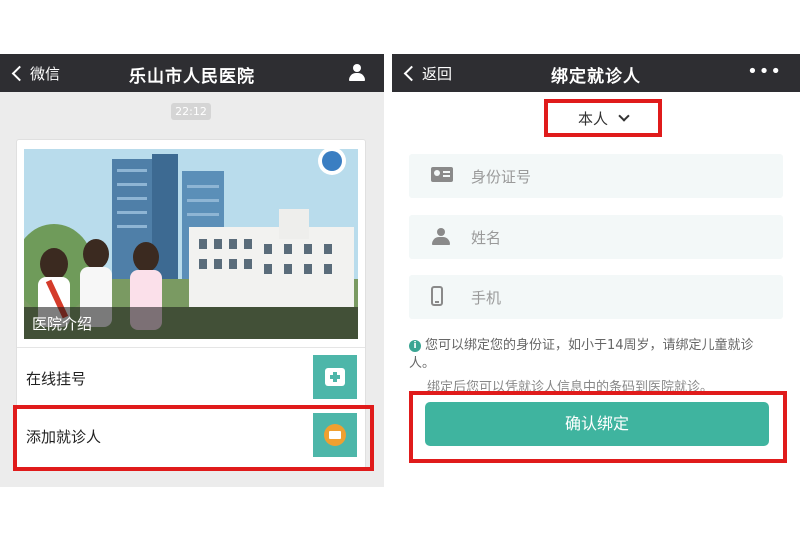 Image resolution: width=800 pixels, height=533 pixels. What do you see at coordinates (357, 73) in the screenshot?
I see `user-icon` at bounding box center [357, 73].